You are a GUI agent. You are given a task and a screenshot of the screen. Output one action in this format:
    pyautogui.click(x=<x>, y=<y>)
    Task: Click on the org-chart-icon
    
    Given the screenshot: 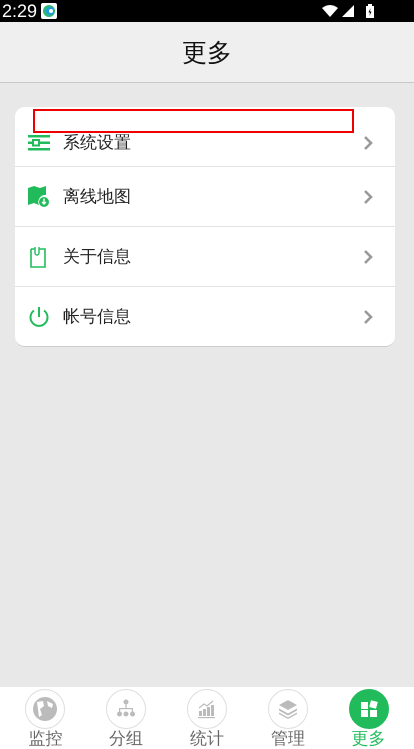 What is the action you would take?
    pyautogui.click(x=126, y=709)
    